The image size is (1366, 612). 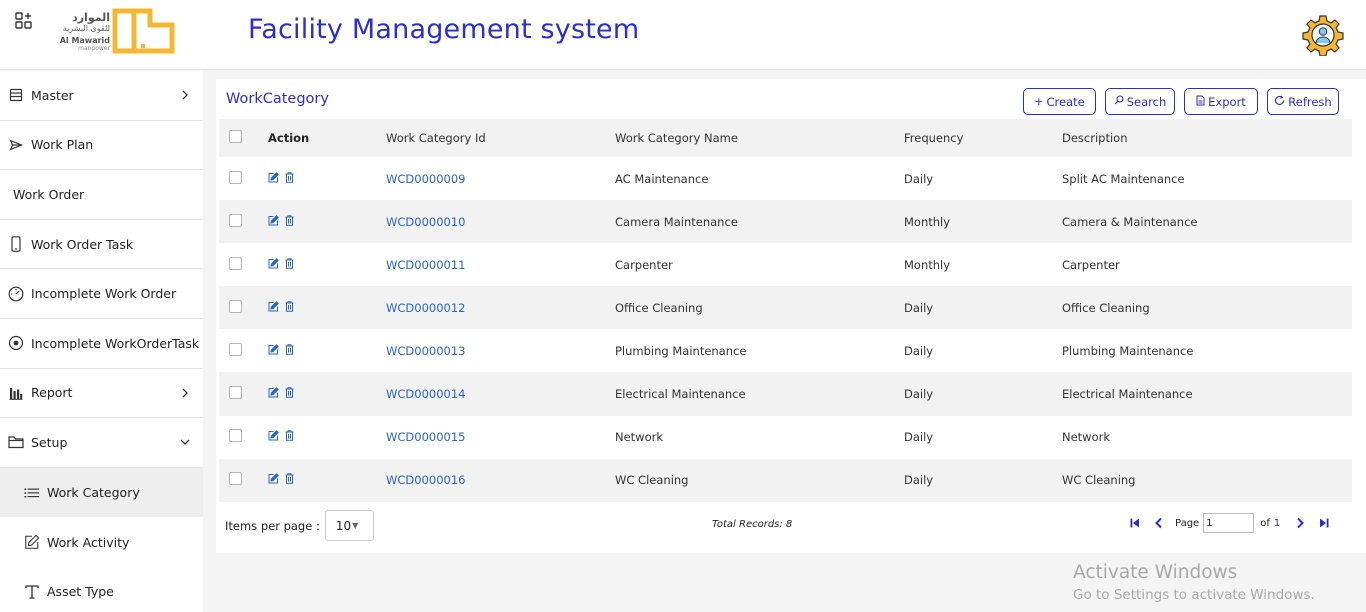 What do you see at coordinates (425, 394) in the screenshot?
I see `work-category-id-link: WCD0000014` at bounding box center [425, 394].